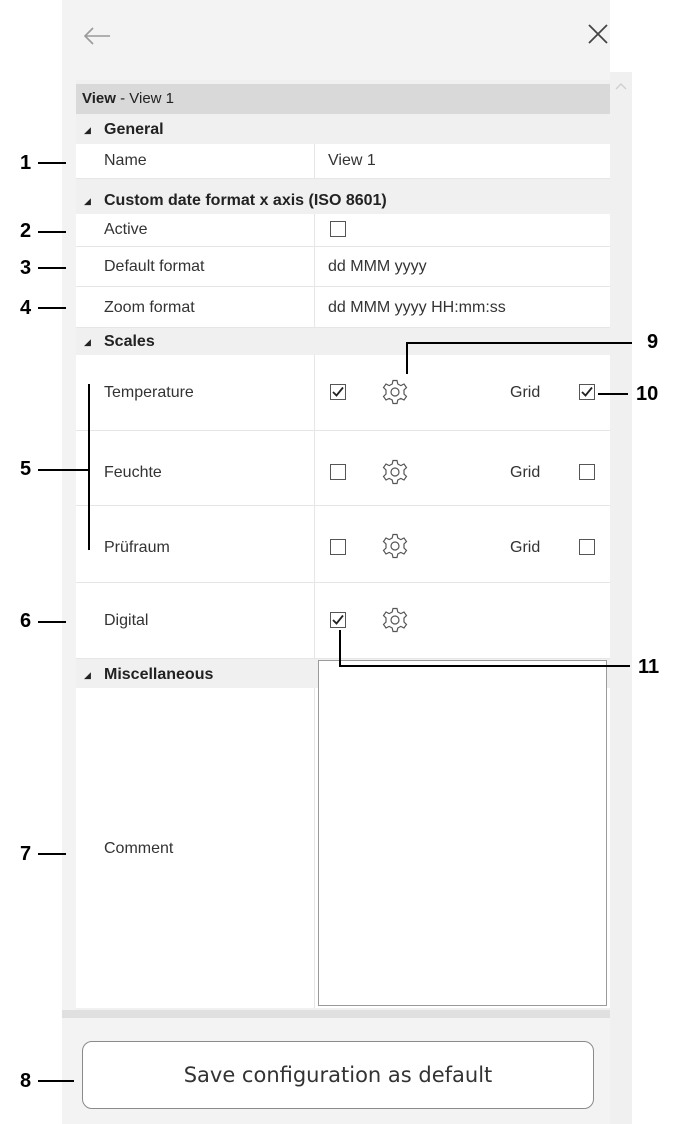 The height and width of the screenshot is (1124, 691). I want to click on category-custom-date-label: Custom date format x axis (ISO 8601), so click(245, 201).